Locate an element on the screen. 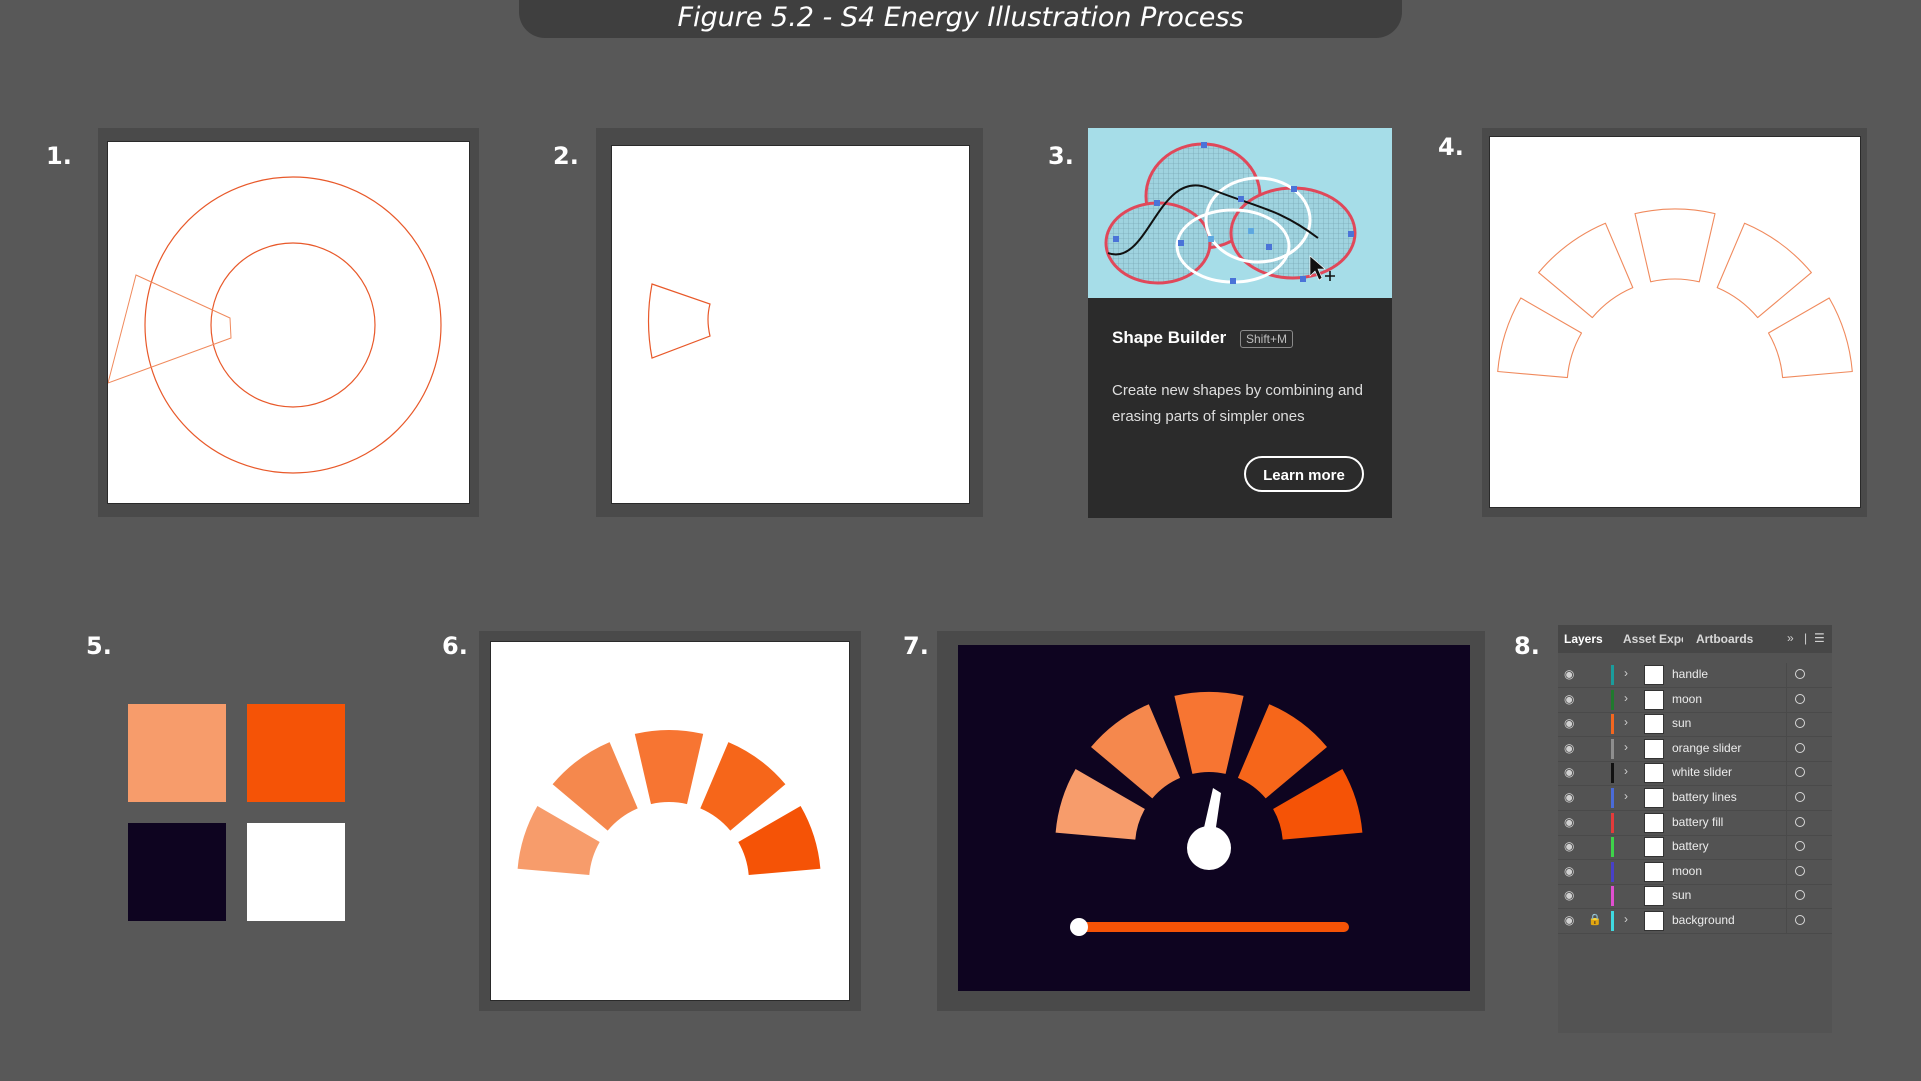 The image size is (1921, 1081). orange-slider-track is located at coordinates (1213, 927).